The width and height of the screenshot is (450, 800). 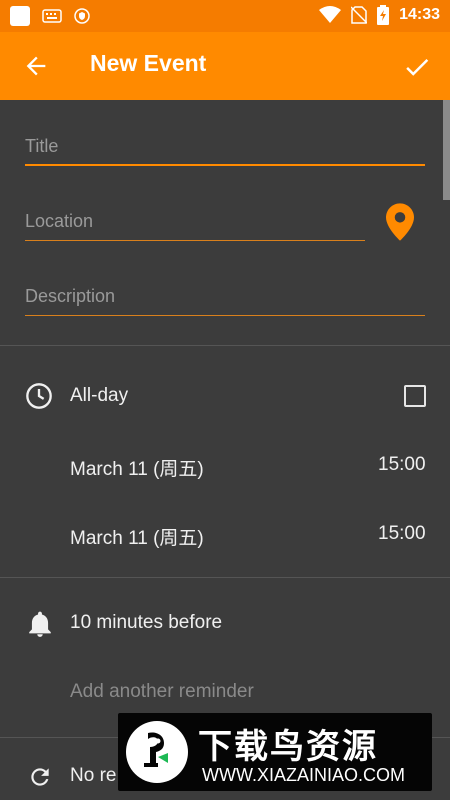 What do you see at coordinates (400, 222) in the screenshot?
I see `location-pin-icon` at bounding box center [400, 222].